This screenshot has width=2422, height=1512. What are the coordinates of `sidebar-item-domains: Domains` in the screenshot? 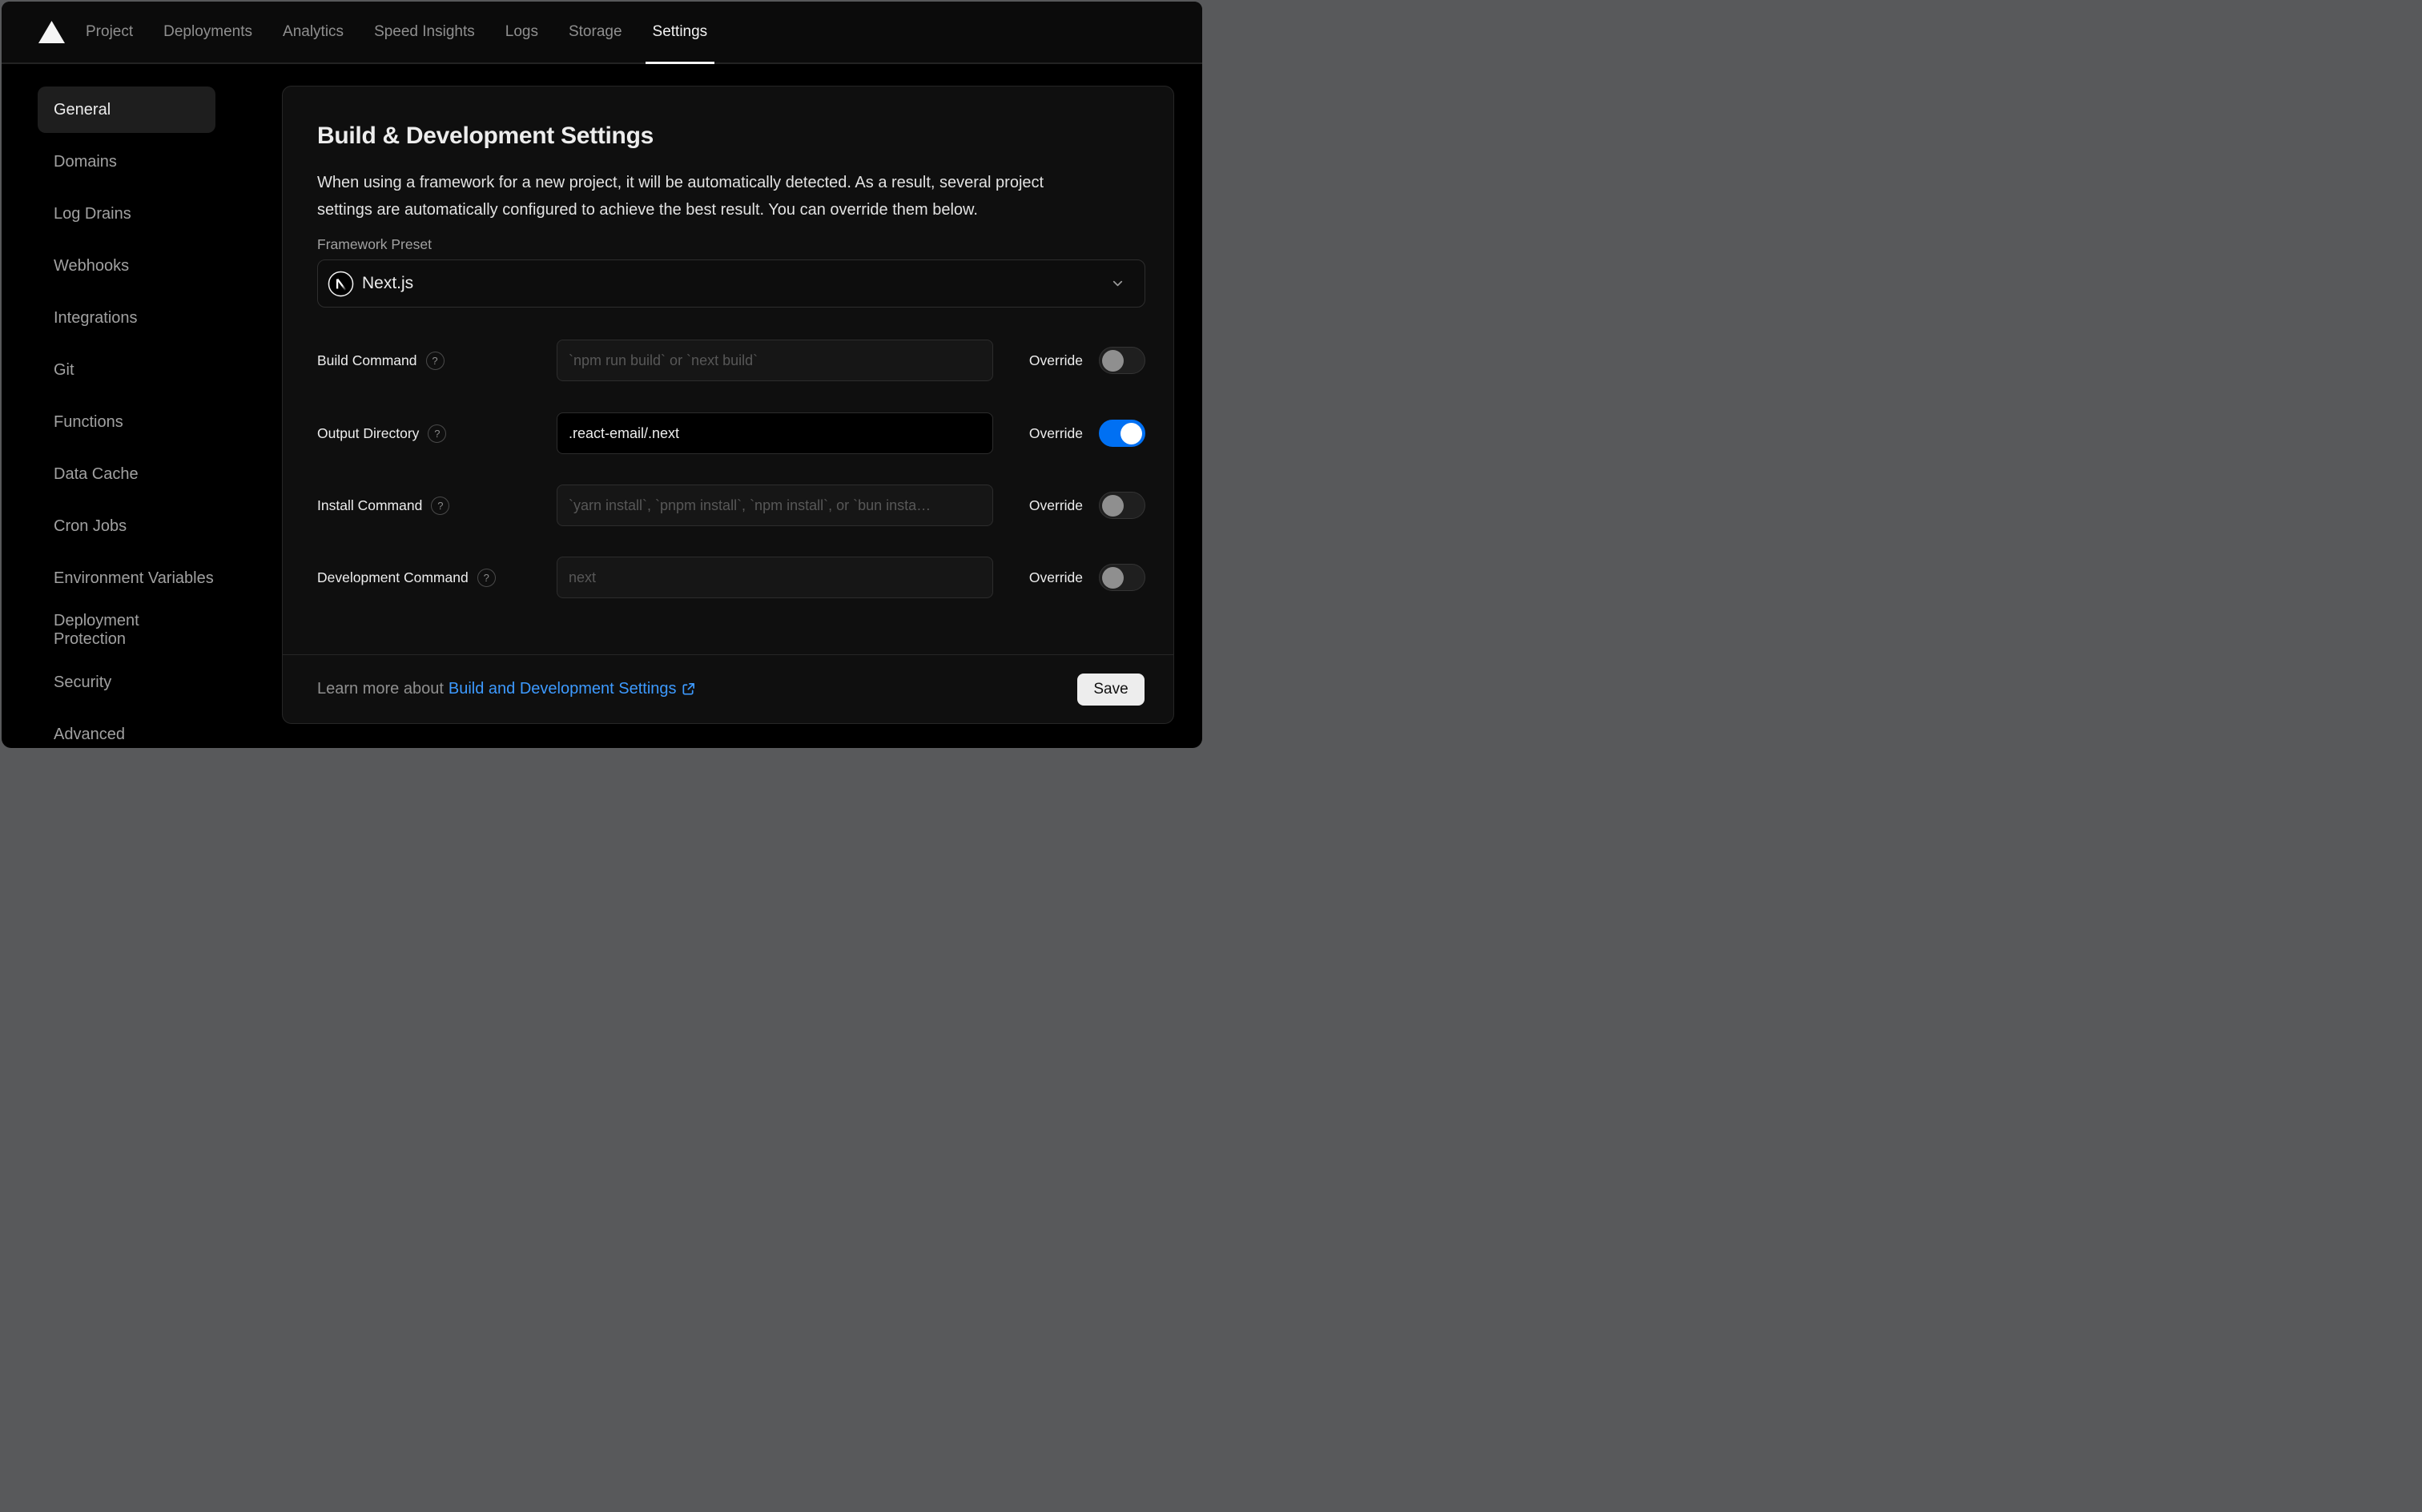 It's located at (127, 162).